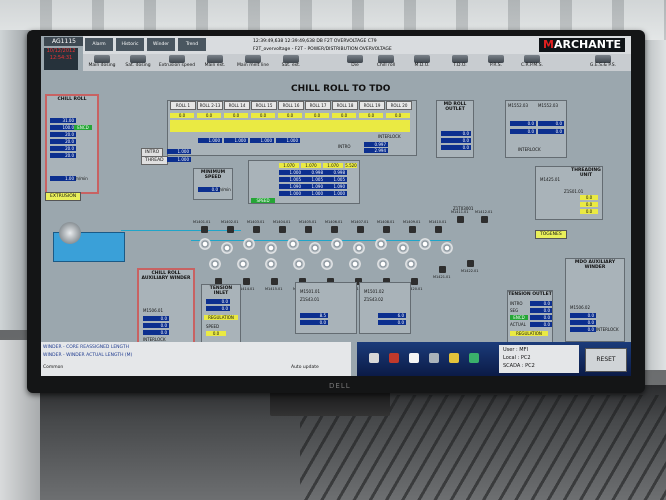 Image resolution: width=666 pixels, height=500 pixels. I want to click on minimum-speed-unit: m/min, so click(224, 189).